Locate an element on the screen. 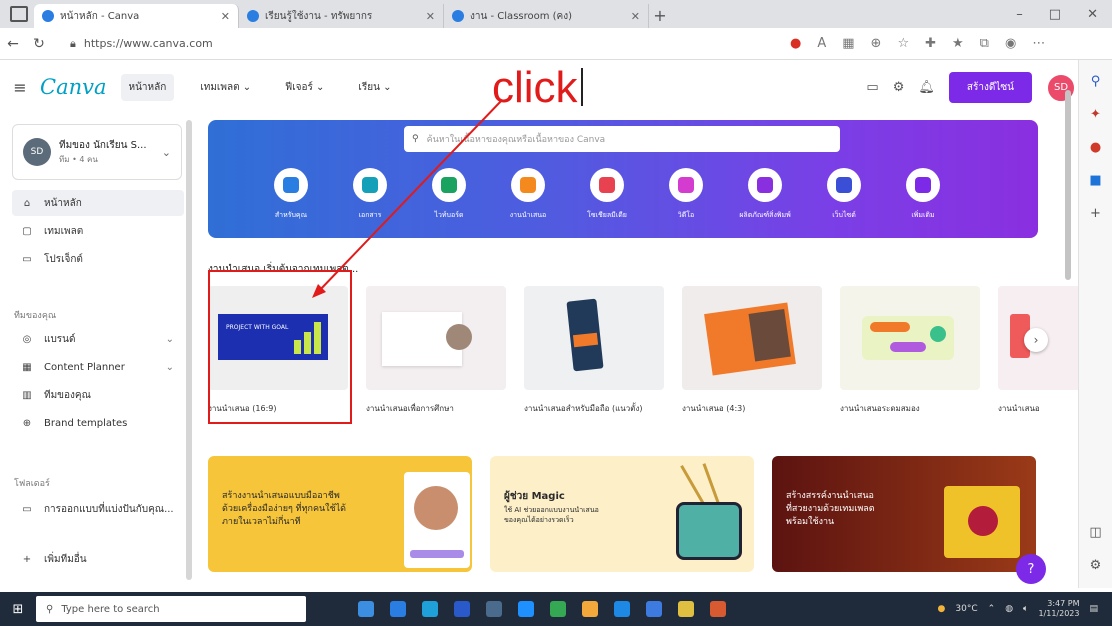 The image size is (1112, 626). add-icon: + is located at coordinates (1095, 213).